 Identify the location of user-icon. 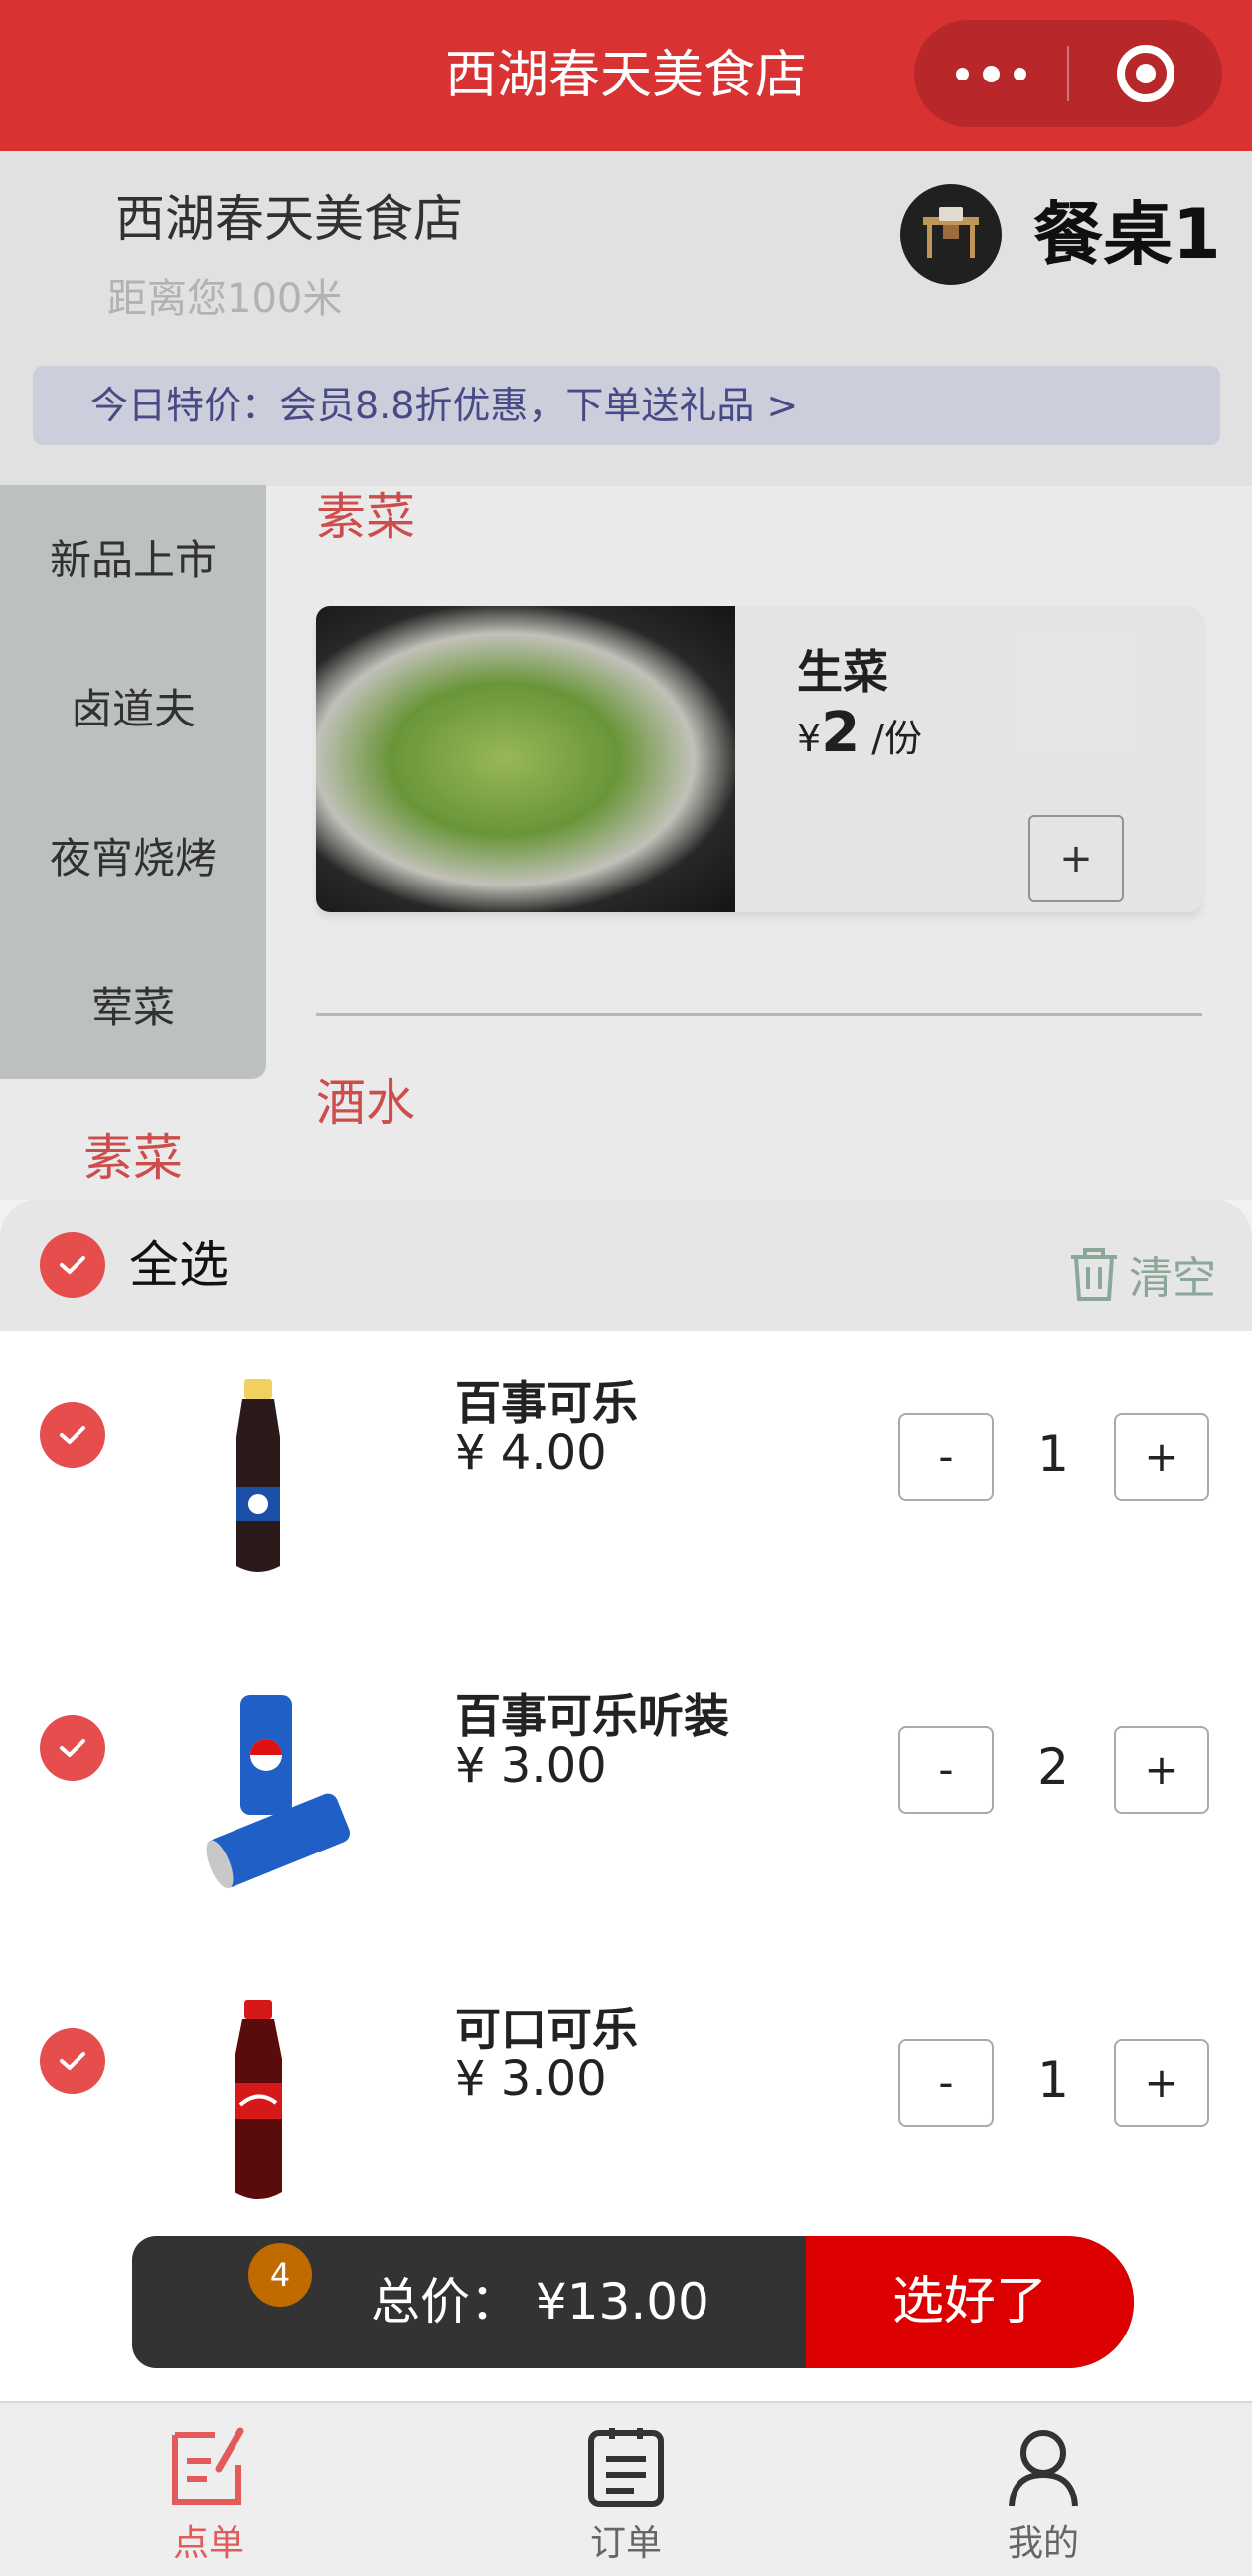
(1044, 2468).